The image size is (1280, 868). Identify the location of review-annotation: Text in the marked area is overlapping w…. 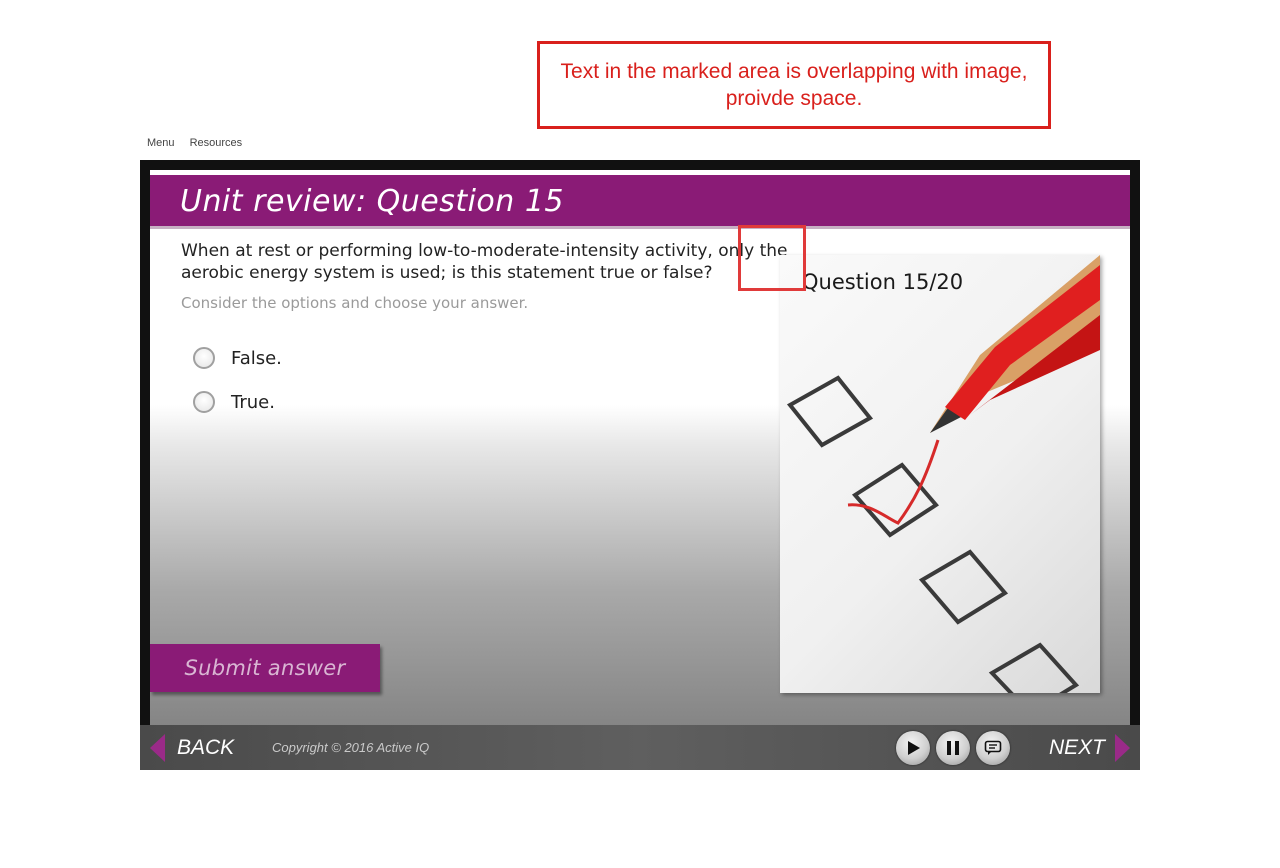
(794, 85).